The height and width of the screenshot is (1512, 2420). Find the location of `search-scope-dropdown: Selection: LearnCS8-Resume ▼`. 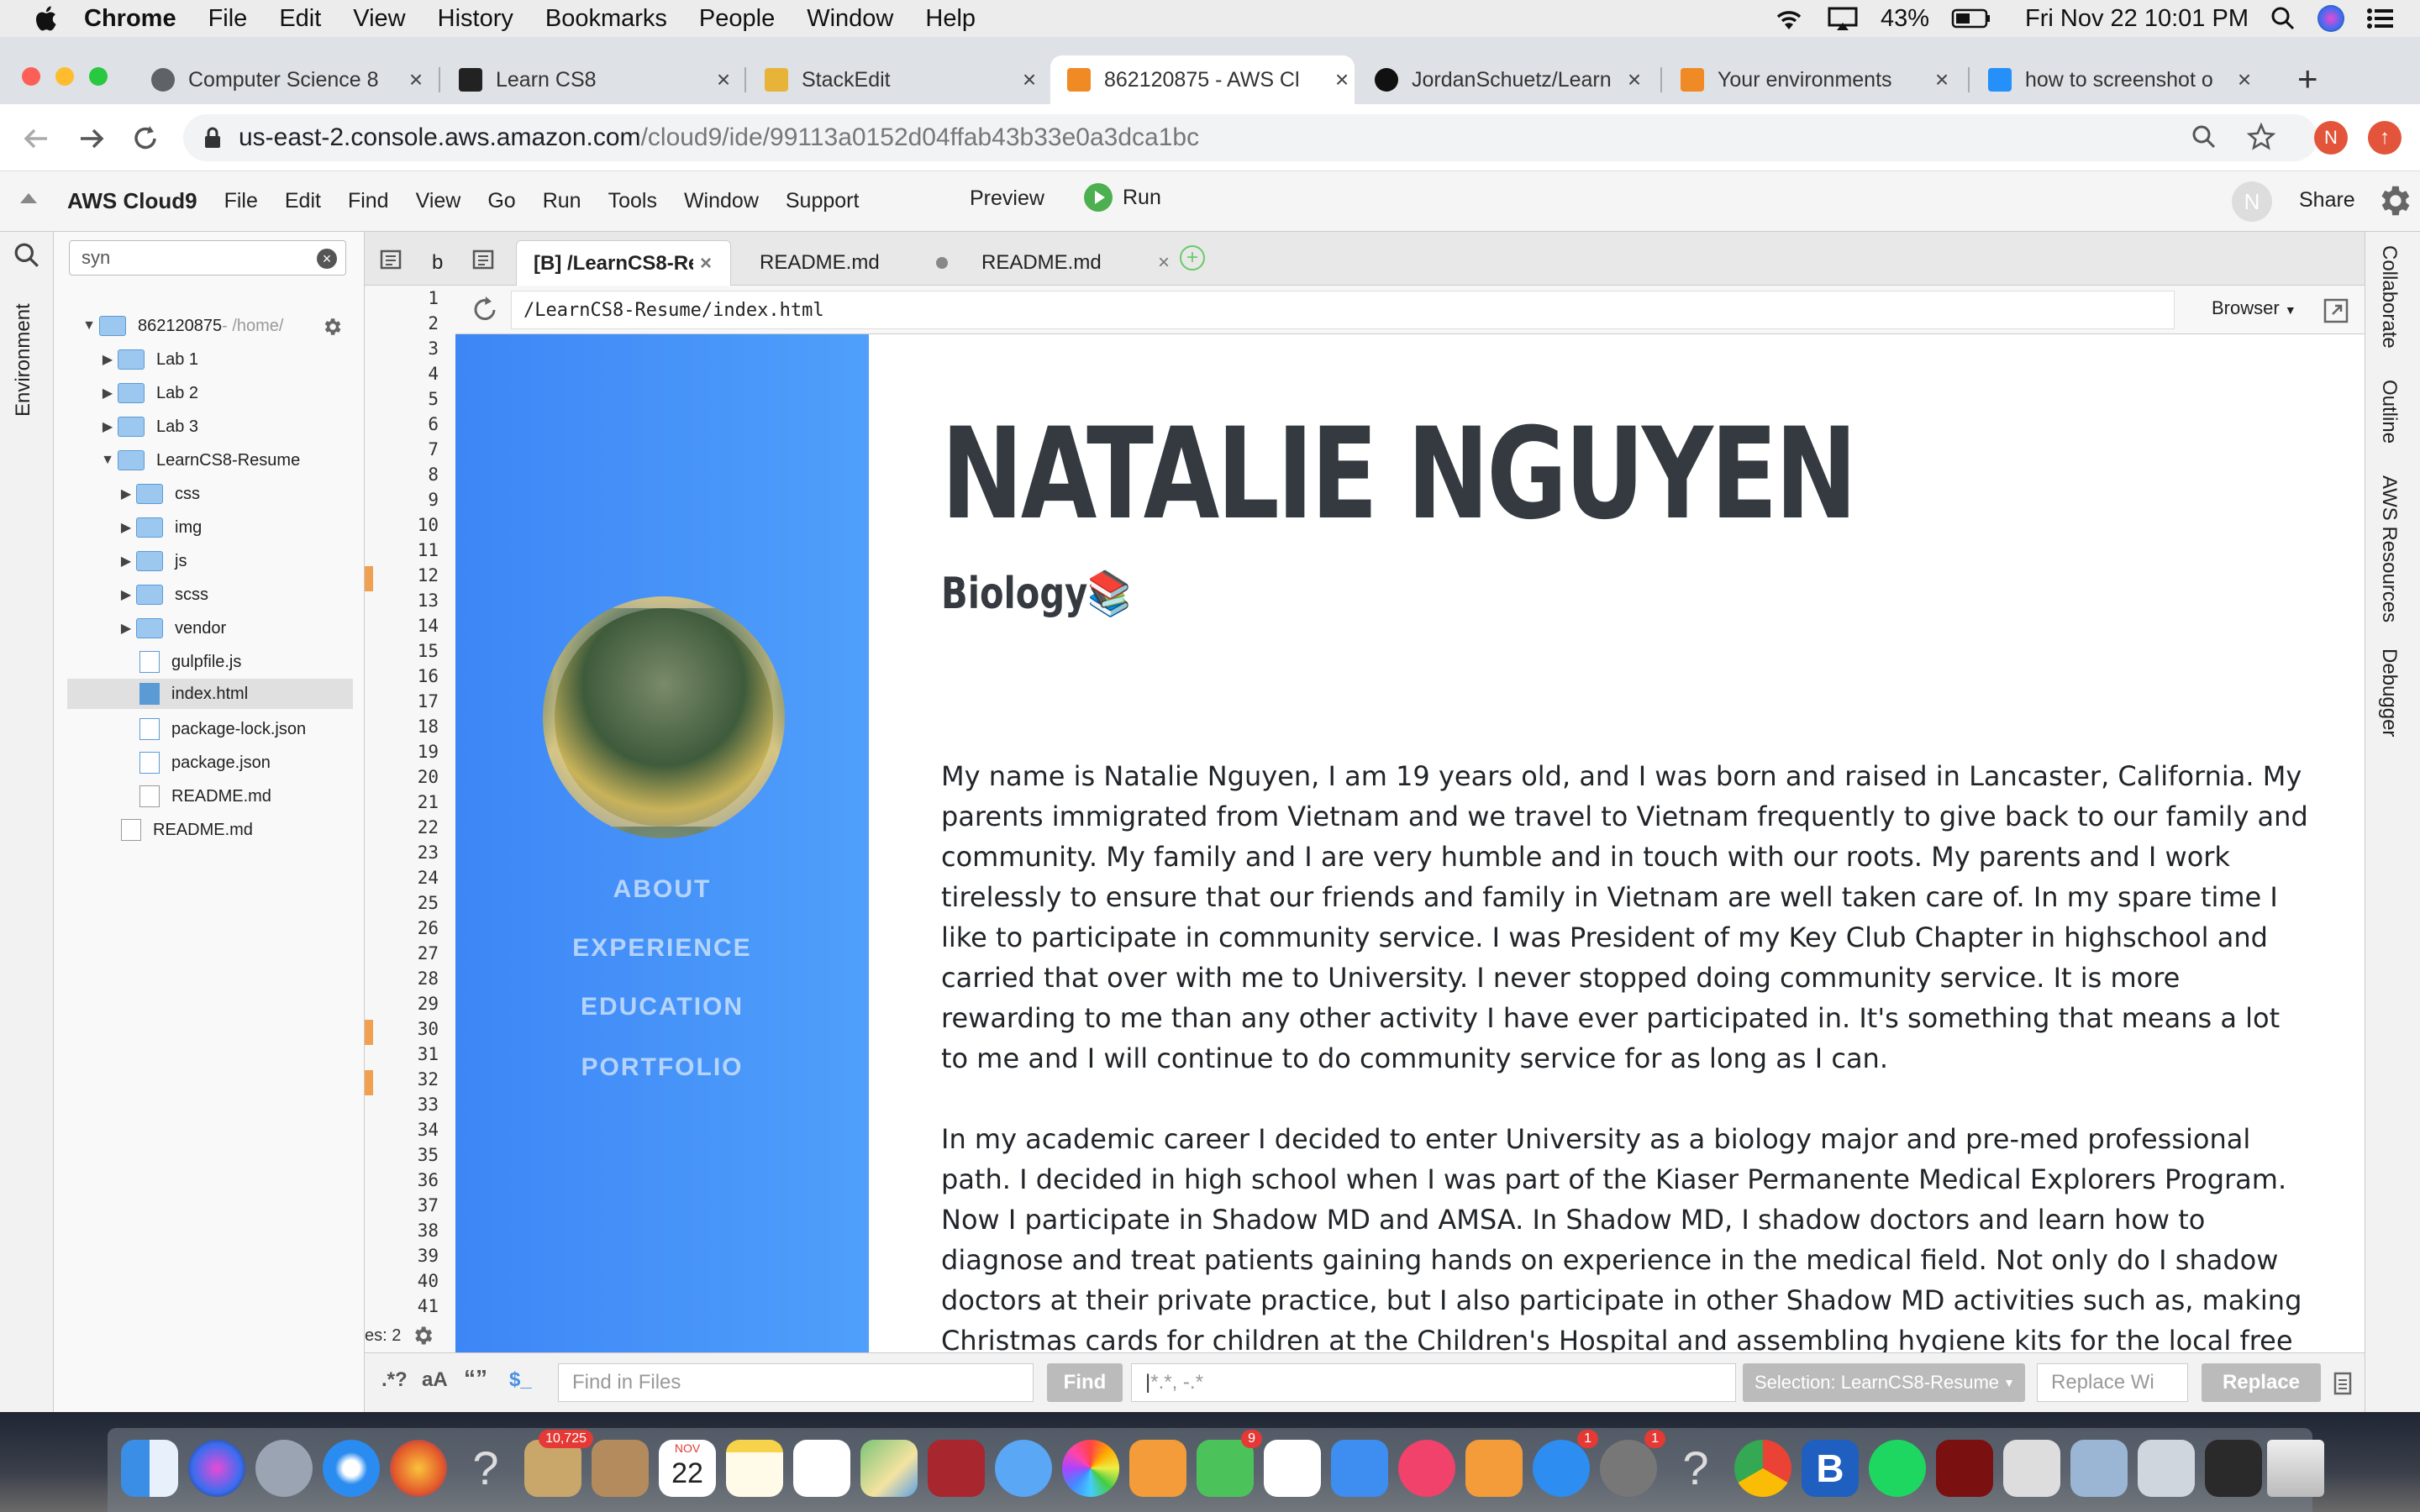

search-scope-dropdown: Selection: LearnCS8-Resume ▼ is located at coordinates (1884, 1382).